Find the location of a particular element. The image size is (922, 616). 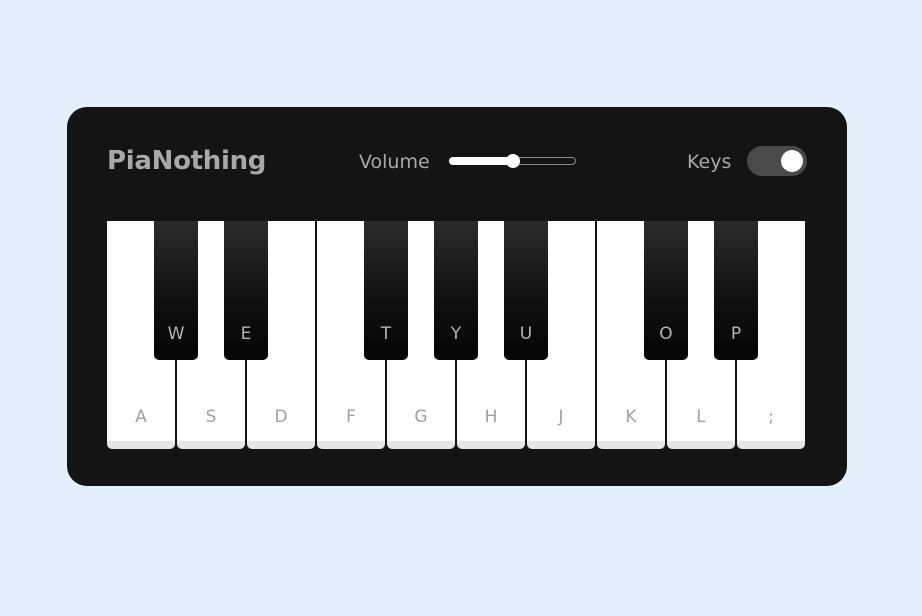

black-key: Y is located at coordinates (456, 290).